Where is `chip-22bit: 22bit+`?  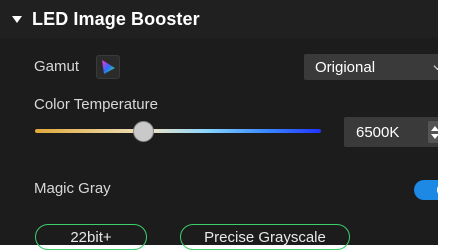
chip-22bit: 22bit+ is located at coordinates (91, 237).